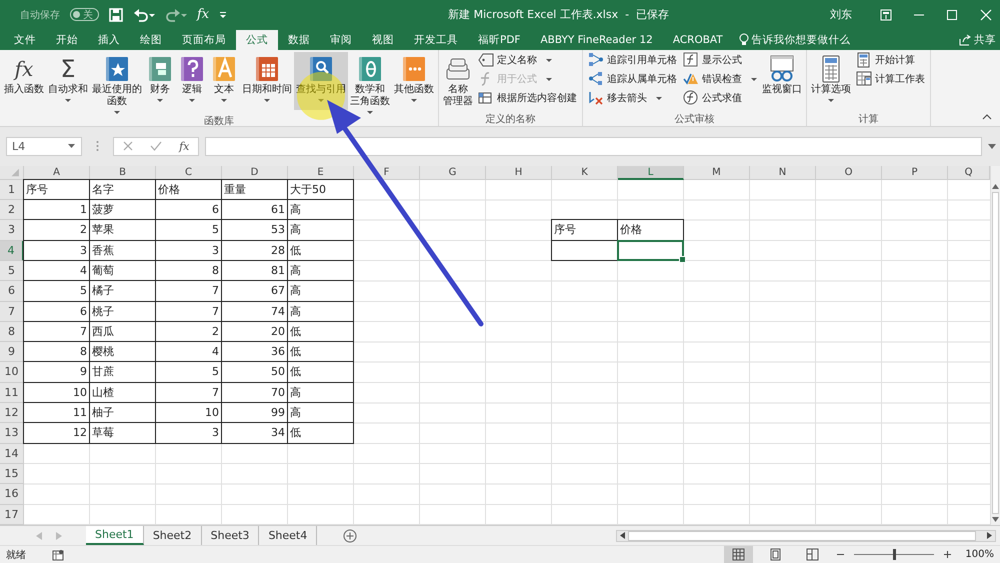  Describe the element at coordinates (894, 554) in the screenshot. I see `slider-thumb` at that location.